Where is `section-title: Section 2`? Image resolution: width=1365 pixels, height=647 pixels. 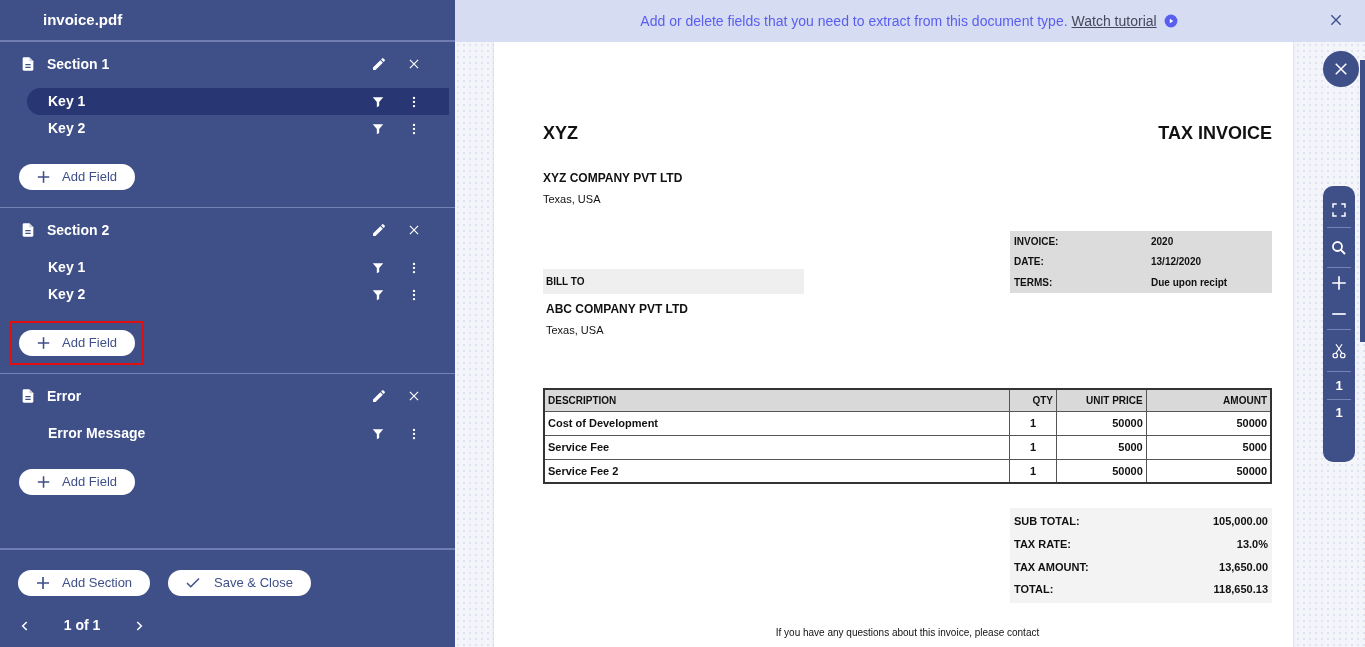
section-title: Section 2 is located at coordinates (79, 230).